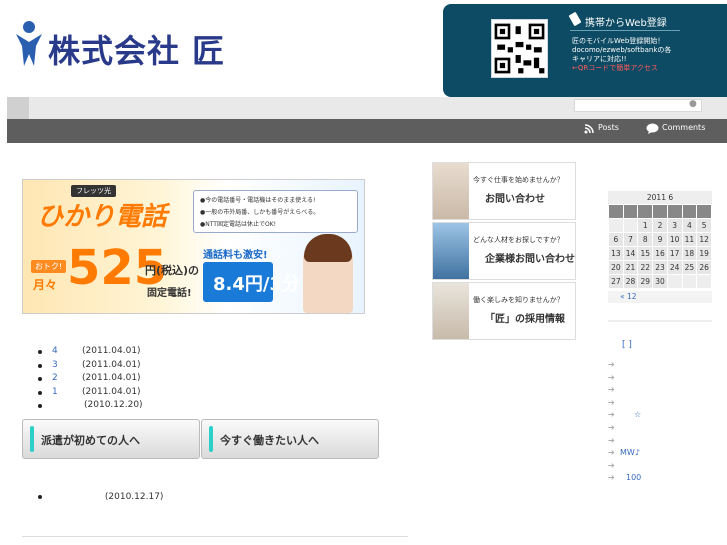 This screenshot has width=727, height=545. What do you see at coordinates (55, 365) in the screenshot?
I see `news-link: 3` at bounding box center [55, 365].